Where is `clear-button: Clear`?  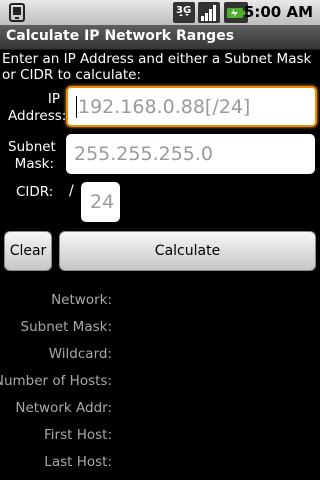
clear-button: Clear is located at coordinates (28, 251).